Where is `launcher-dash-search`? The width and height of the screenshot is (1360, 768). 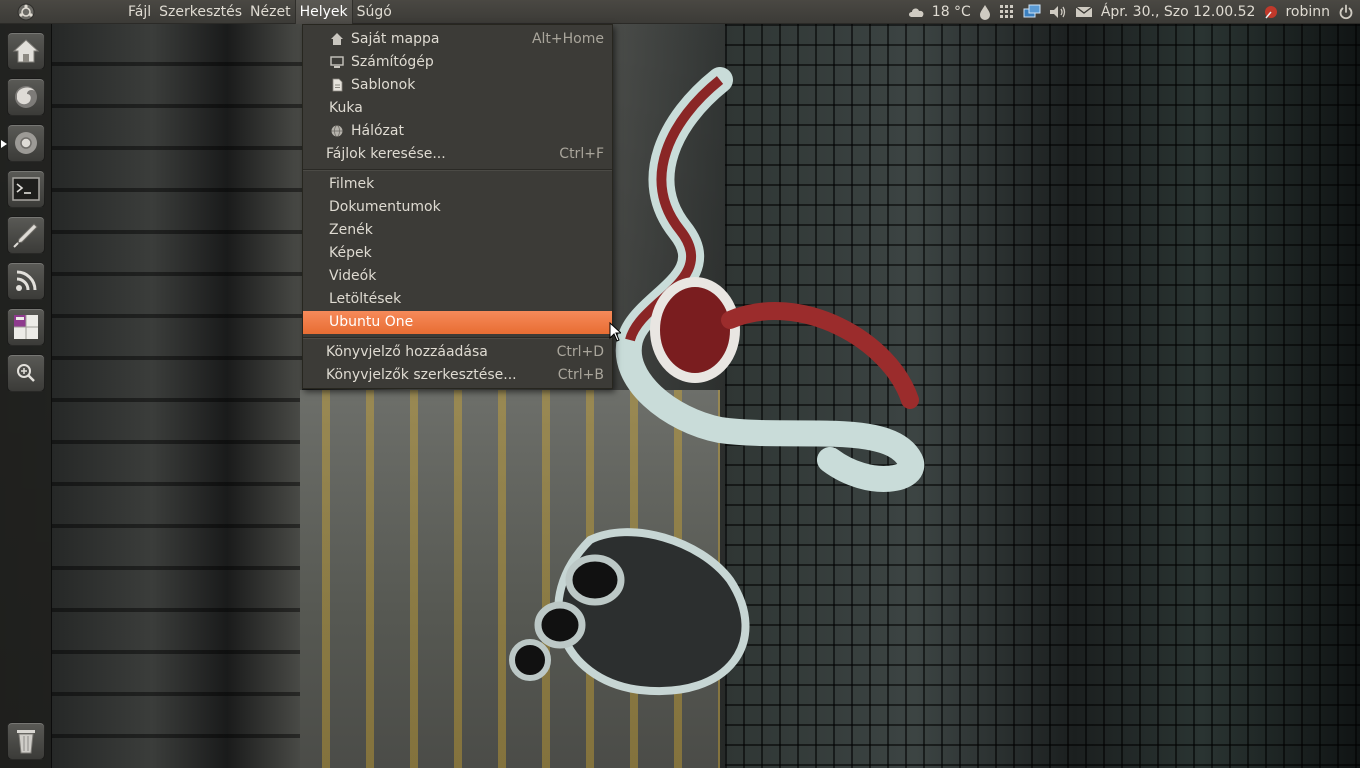 launcher-dash-search is located at coordinates (26, 373).